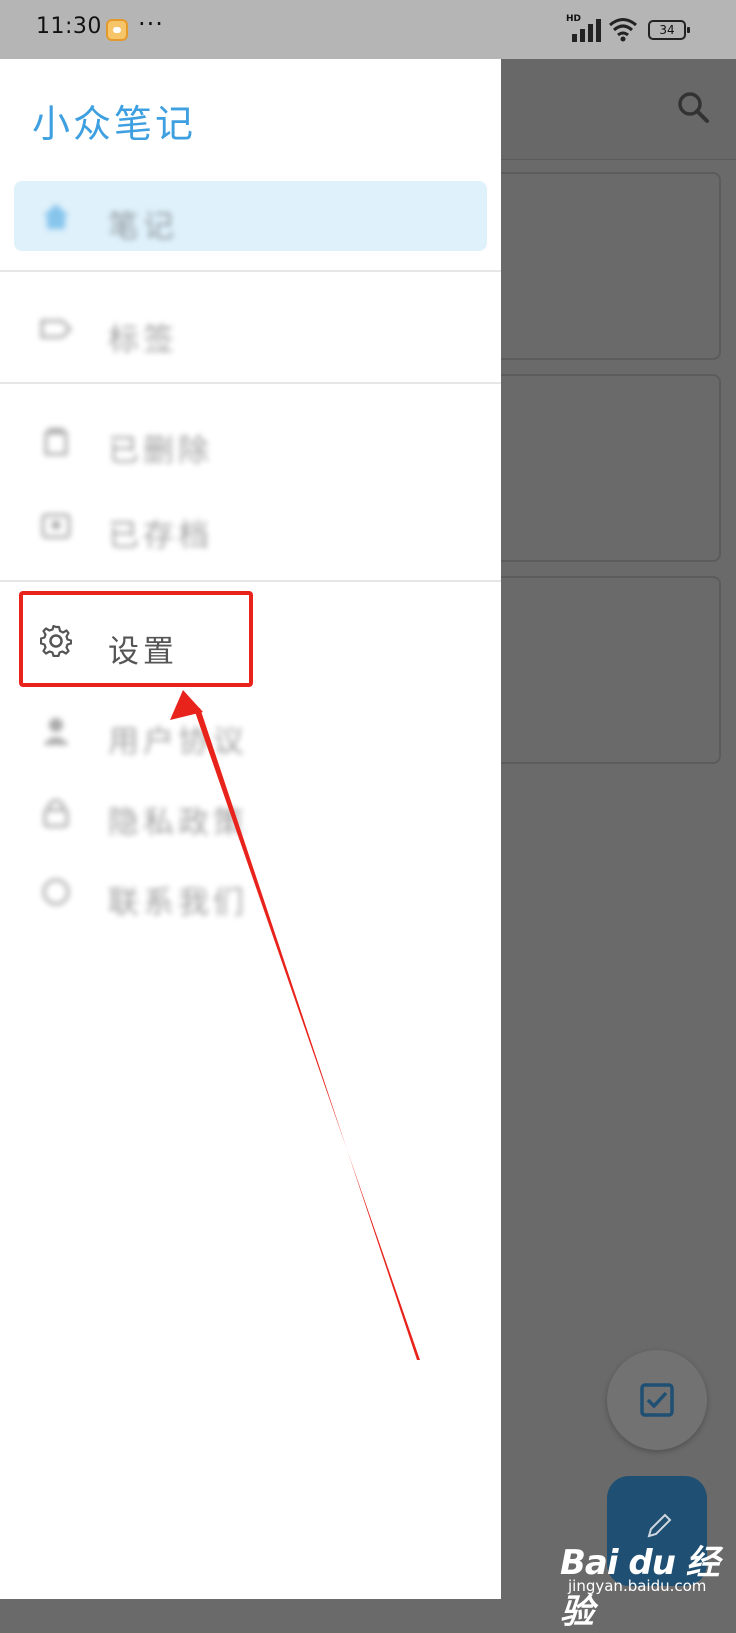  I want to click on drawer-item-label: 联系我们, so click(178, 903).